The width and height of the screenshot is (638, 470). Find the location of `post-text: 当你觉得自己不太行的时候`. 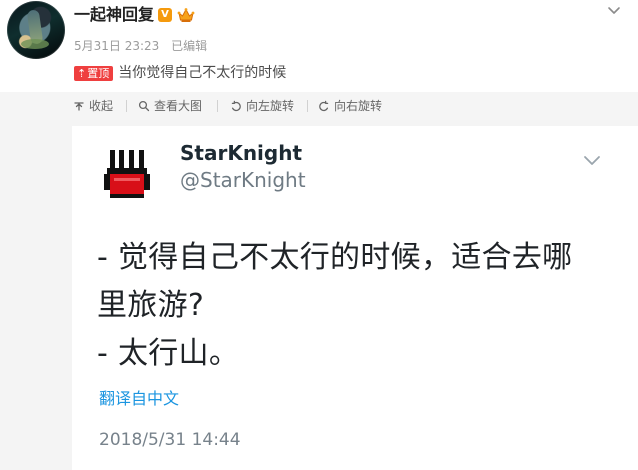

post-text: 当你觉得自己不太行的时候 is located at coordinates (202, 73).